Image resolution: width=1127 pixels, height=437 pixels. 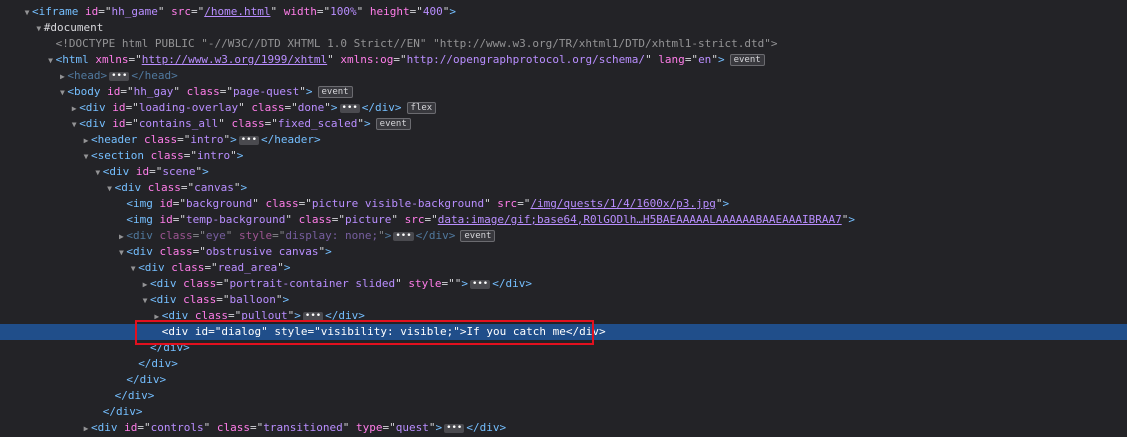 What do you see at coordinates (623, 203) in the screenshot?
I see `markup-token: /img/quests/1/4/1600x/p3.jpg` at bounding box center [623, 203].